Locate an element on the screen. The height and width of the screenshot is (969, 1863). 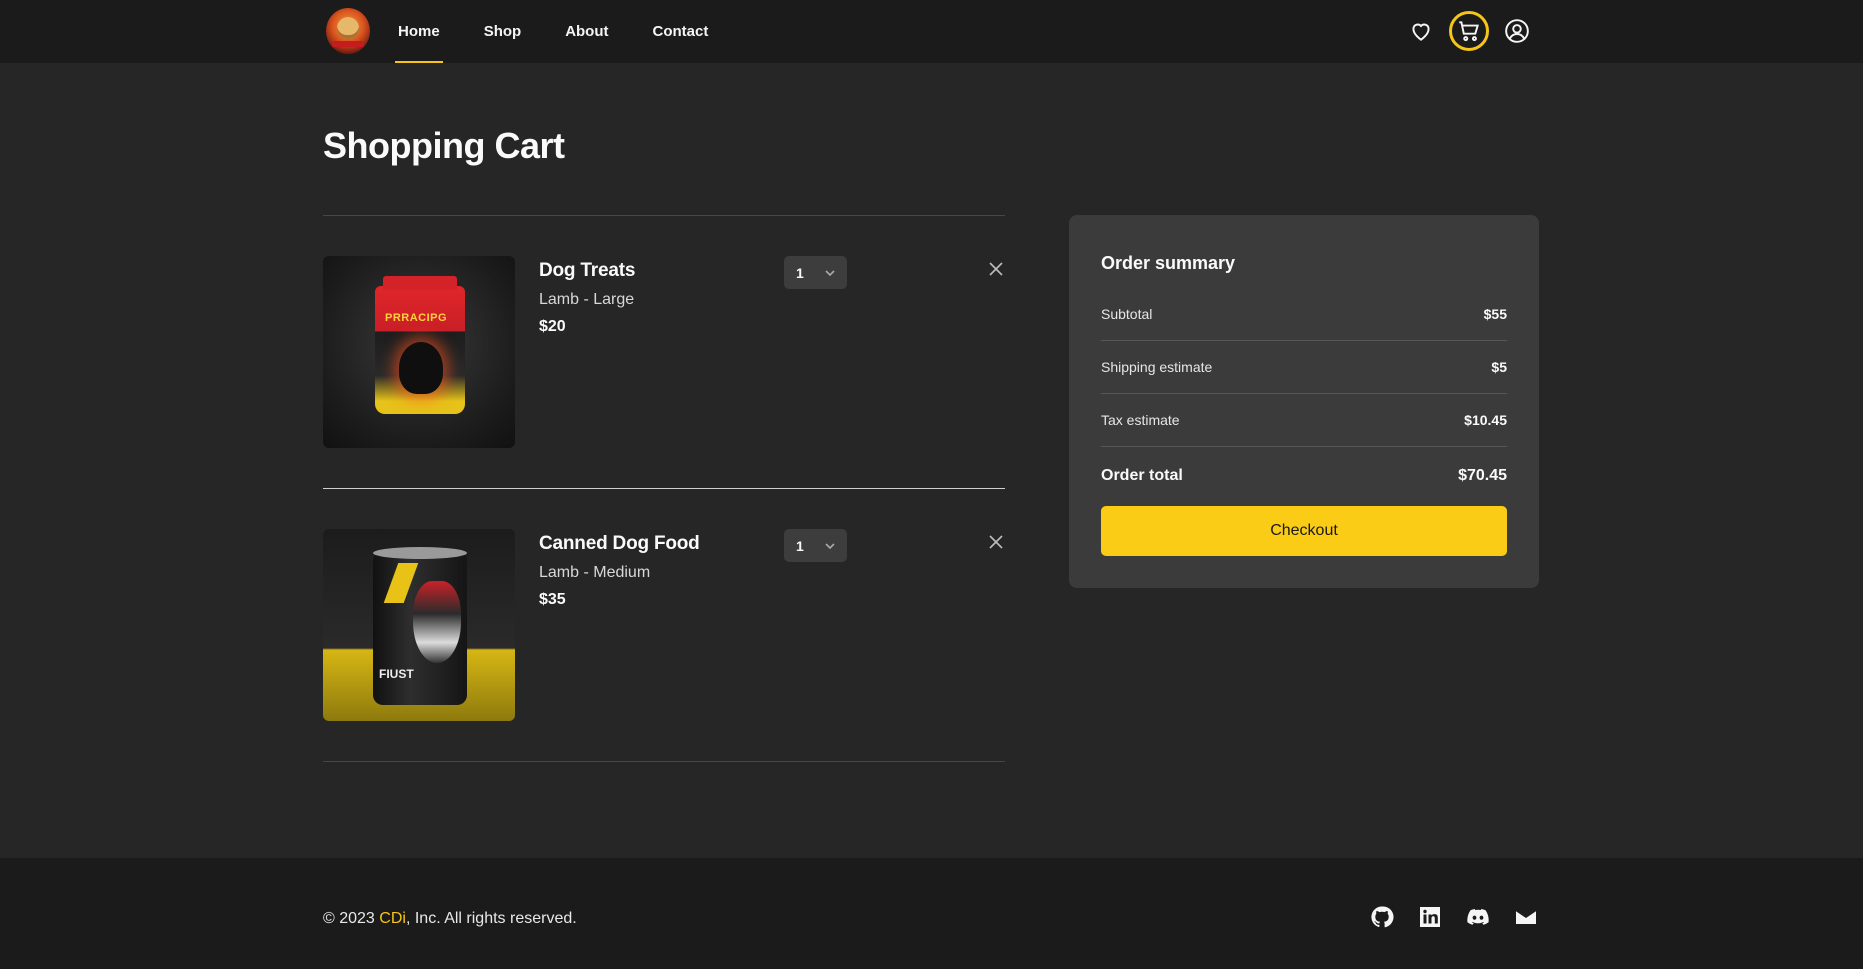
shipping-value: $5 is located at coordinates (1499, 367).